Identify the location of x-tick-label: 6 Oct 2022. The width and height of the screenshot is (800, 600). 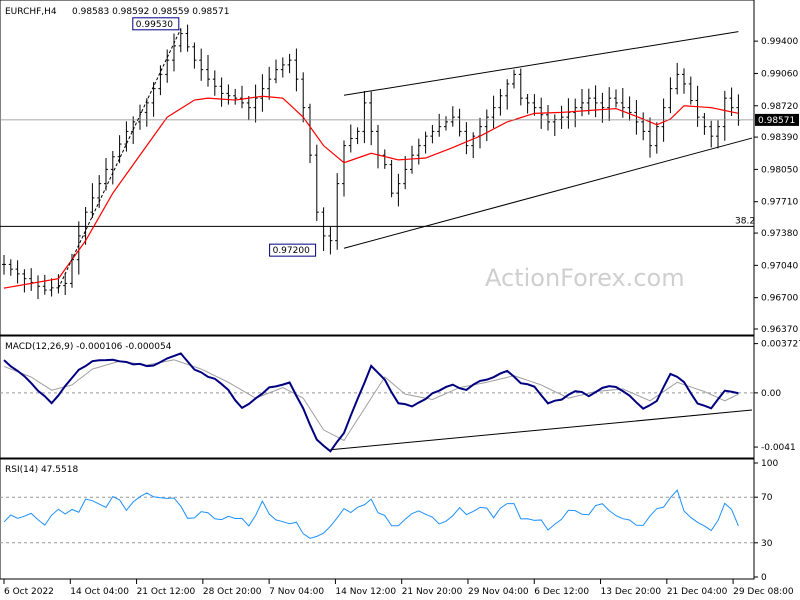
(29, 592).